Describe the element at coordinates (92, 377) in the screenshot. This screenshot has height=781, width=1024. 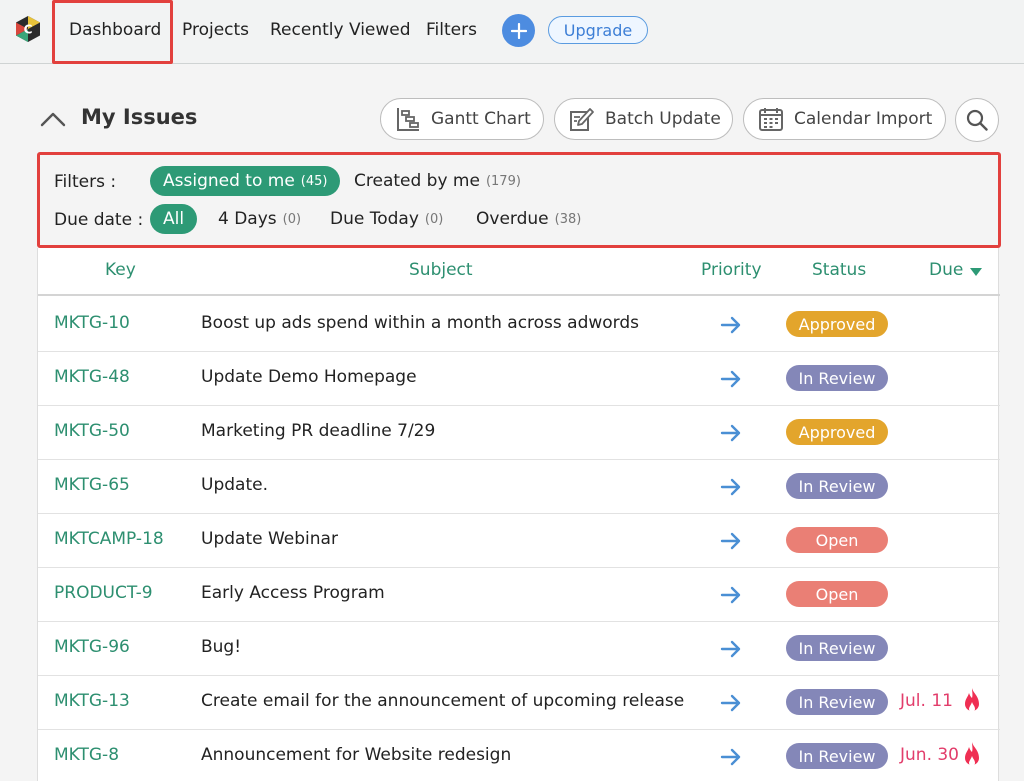
I see `issue-key: MKTG-48` at that location.